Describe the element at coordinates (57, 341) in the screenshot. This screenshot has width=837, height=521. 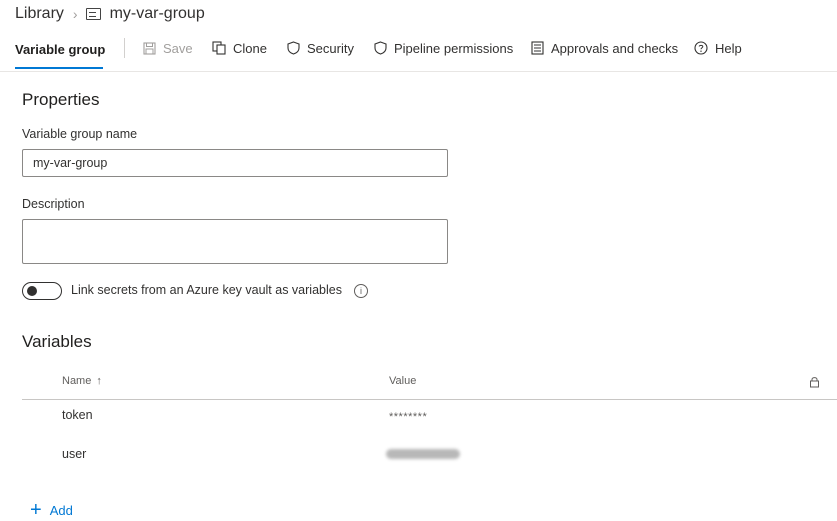
I see `variables-heading: Variables` at that location.